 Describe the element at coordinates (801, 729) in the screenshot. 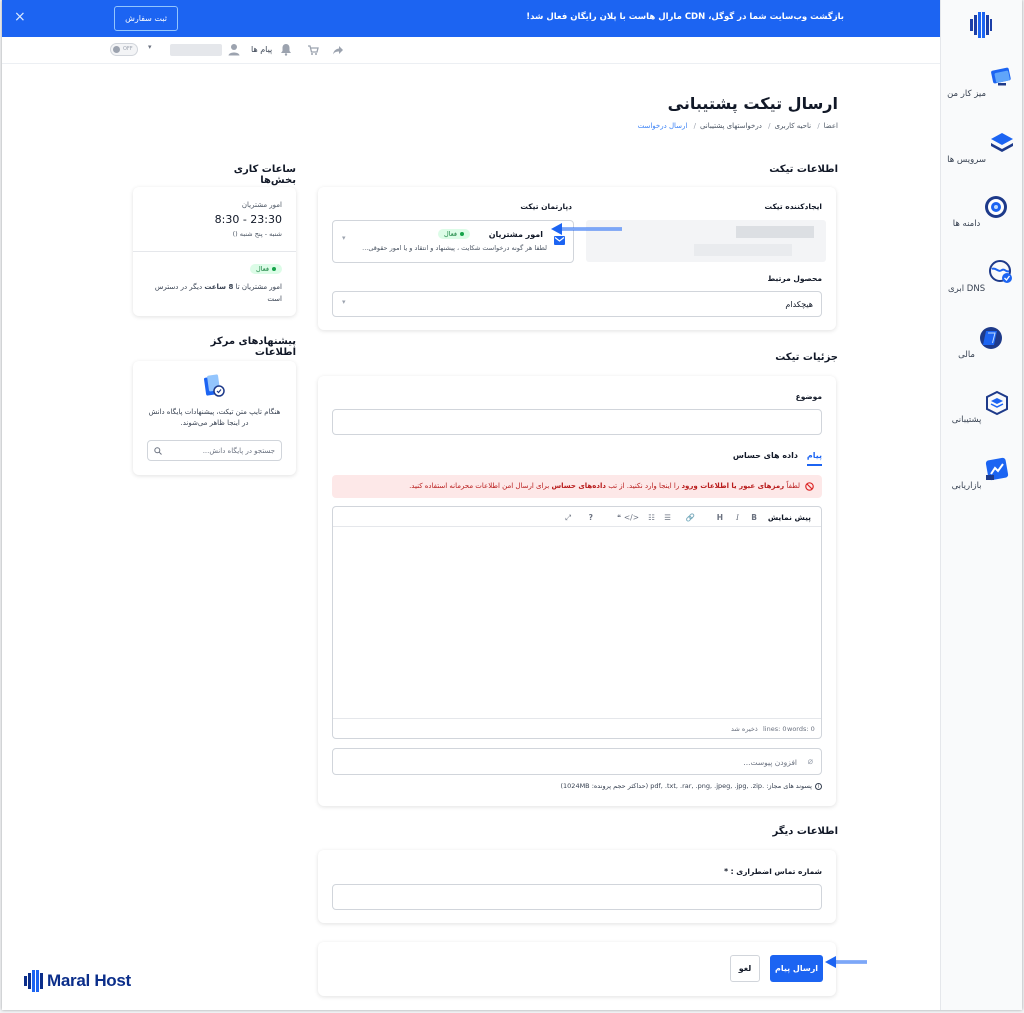

I see `word-count: words: 0` at that location.